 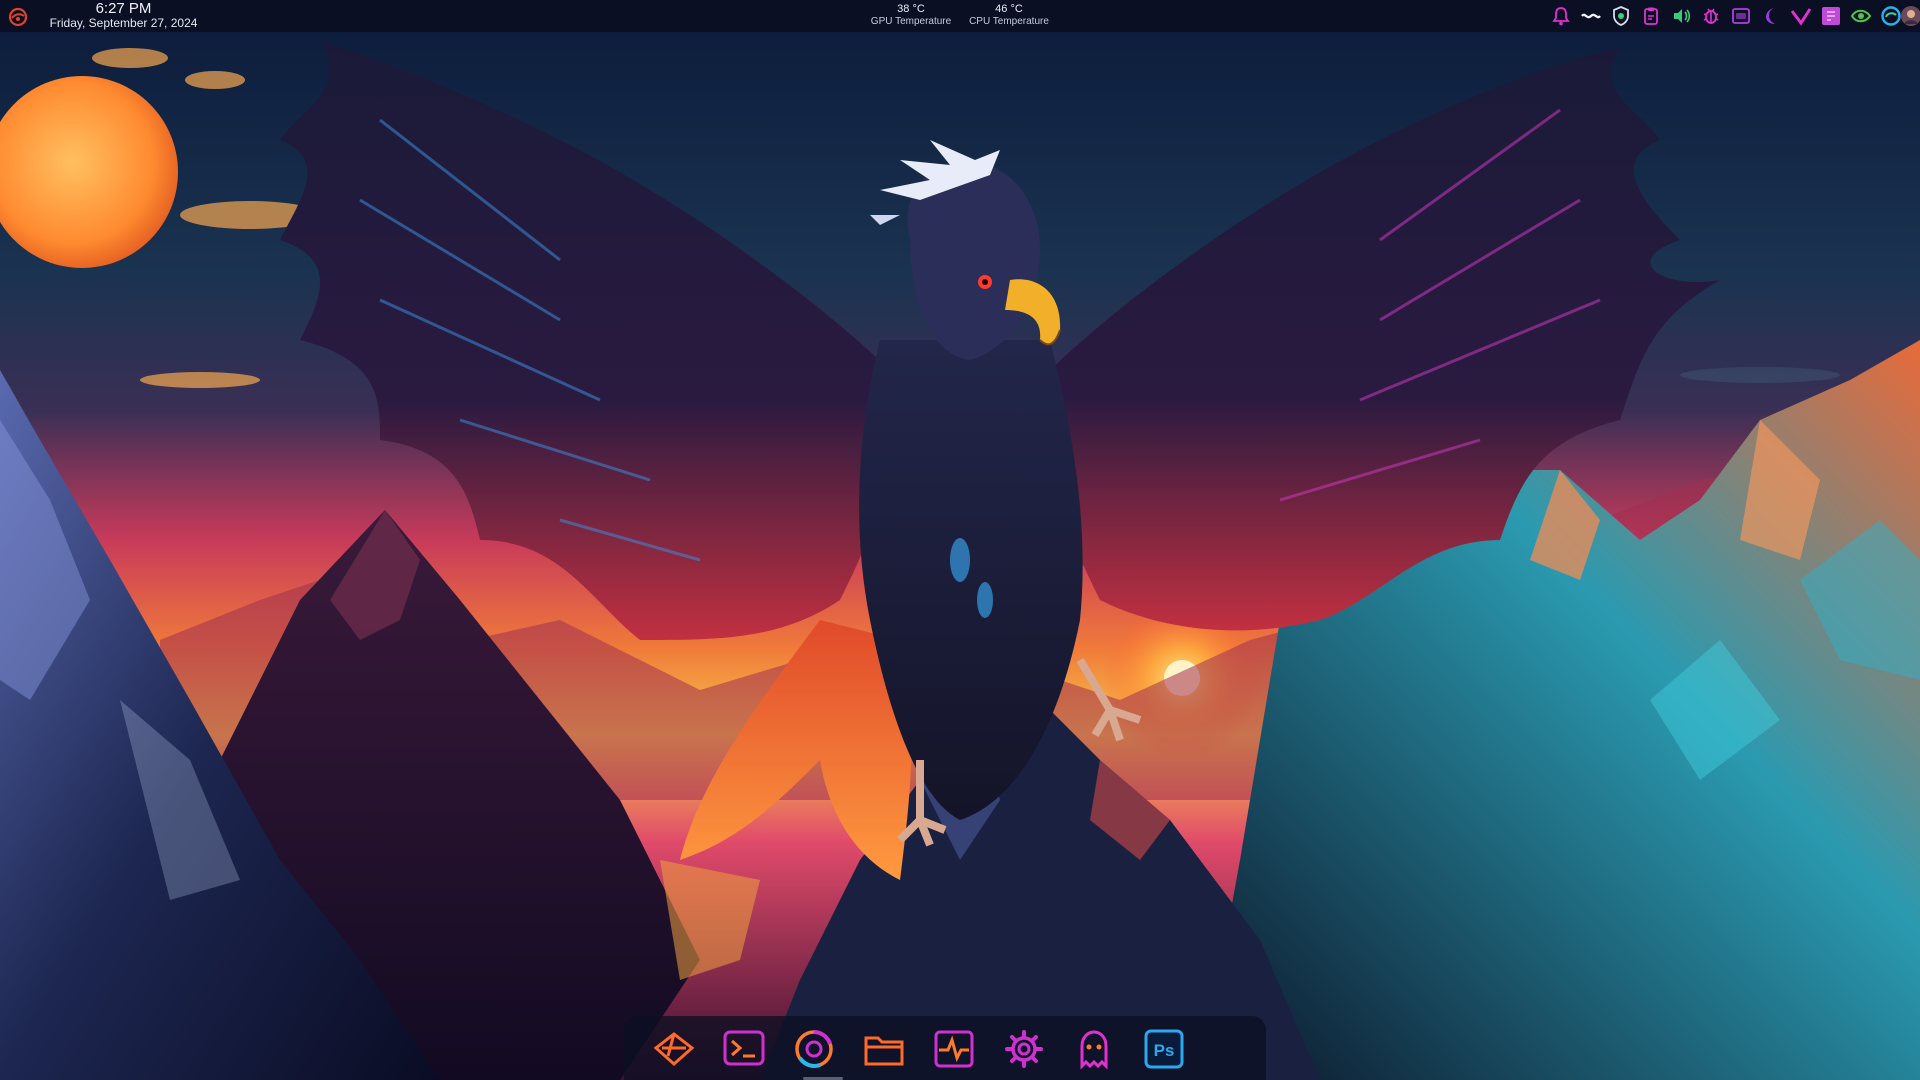 I want to click on edge-browser-icon, so click(x=1891, y=16).